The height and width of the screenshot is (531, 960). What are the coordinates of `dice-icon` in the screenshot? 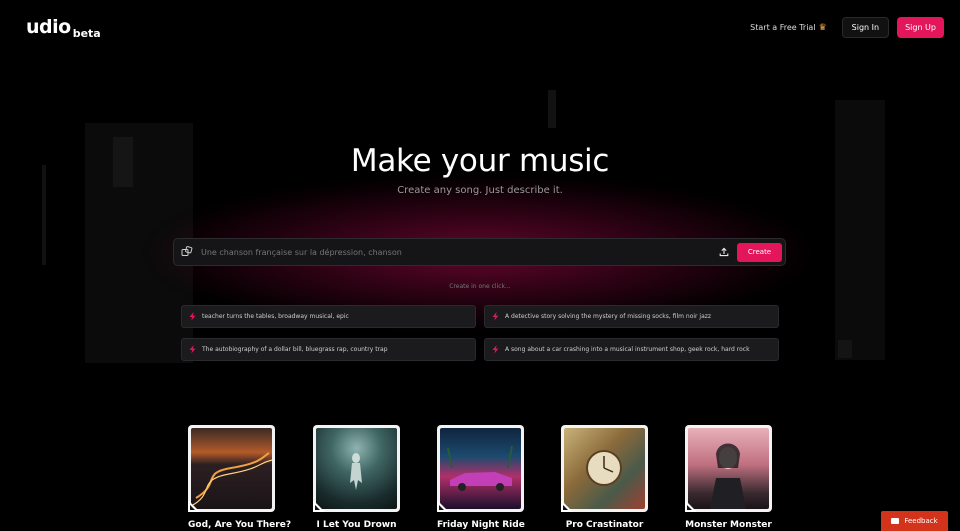 It's located at (187, 252).